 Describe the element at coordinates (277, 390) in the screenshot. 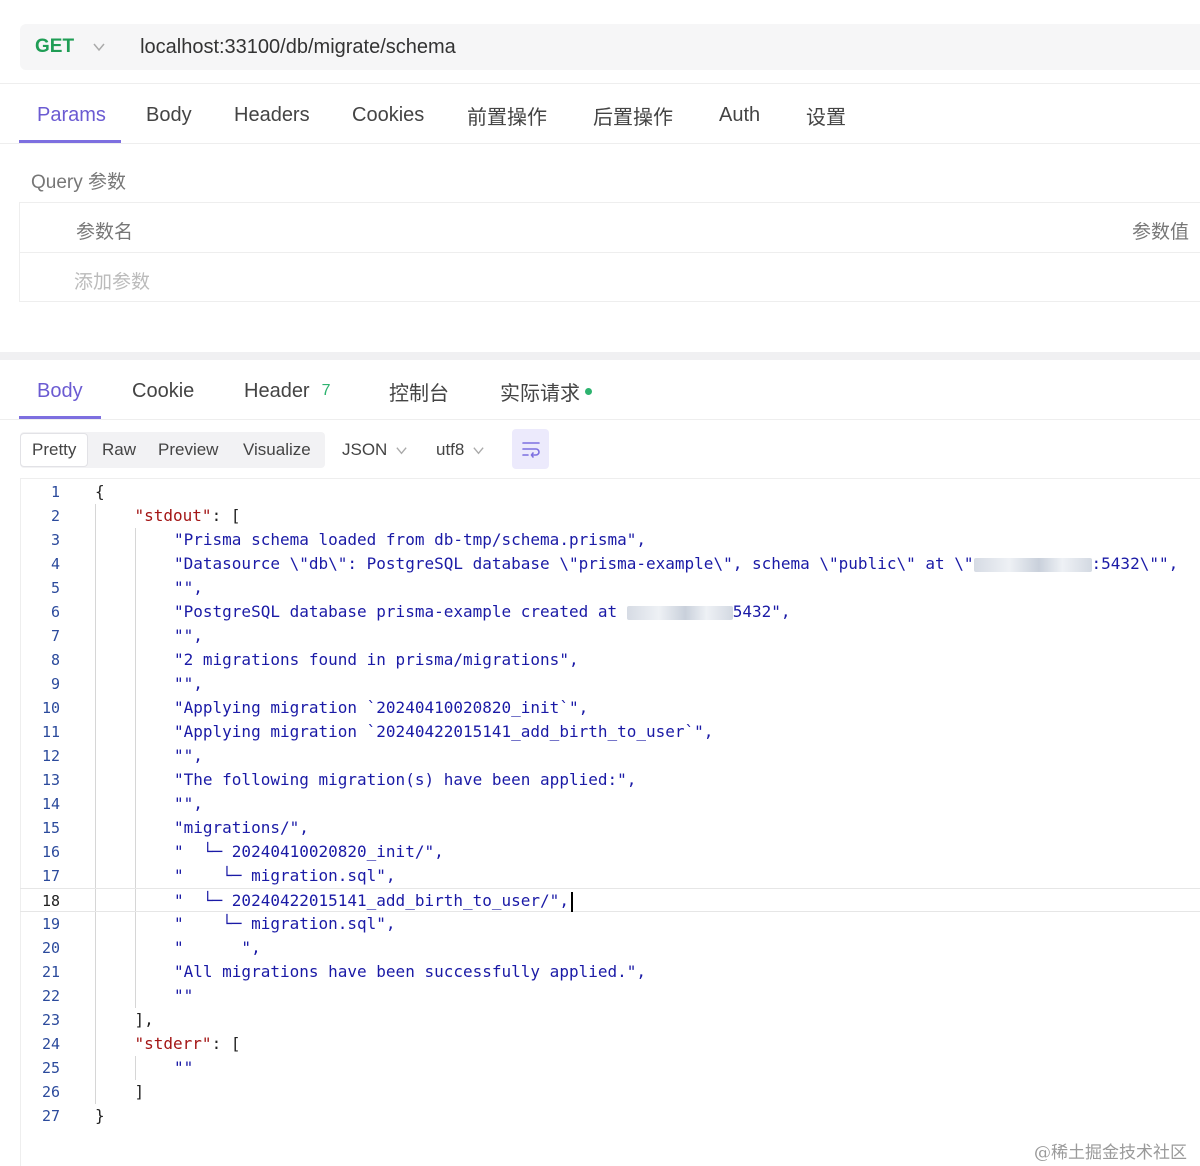

I see `tab-response-header-label: Header` at that location.